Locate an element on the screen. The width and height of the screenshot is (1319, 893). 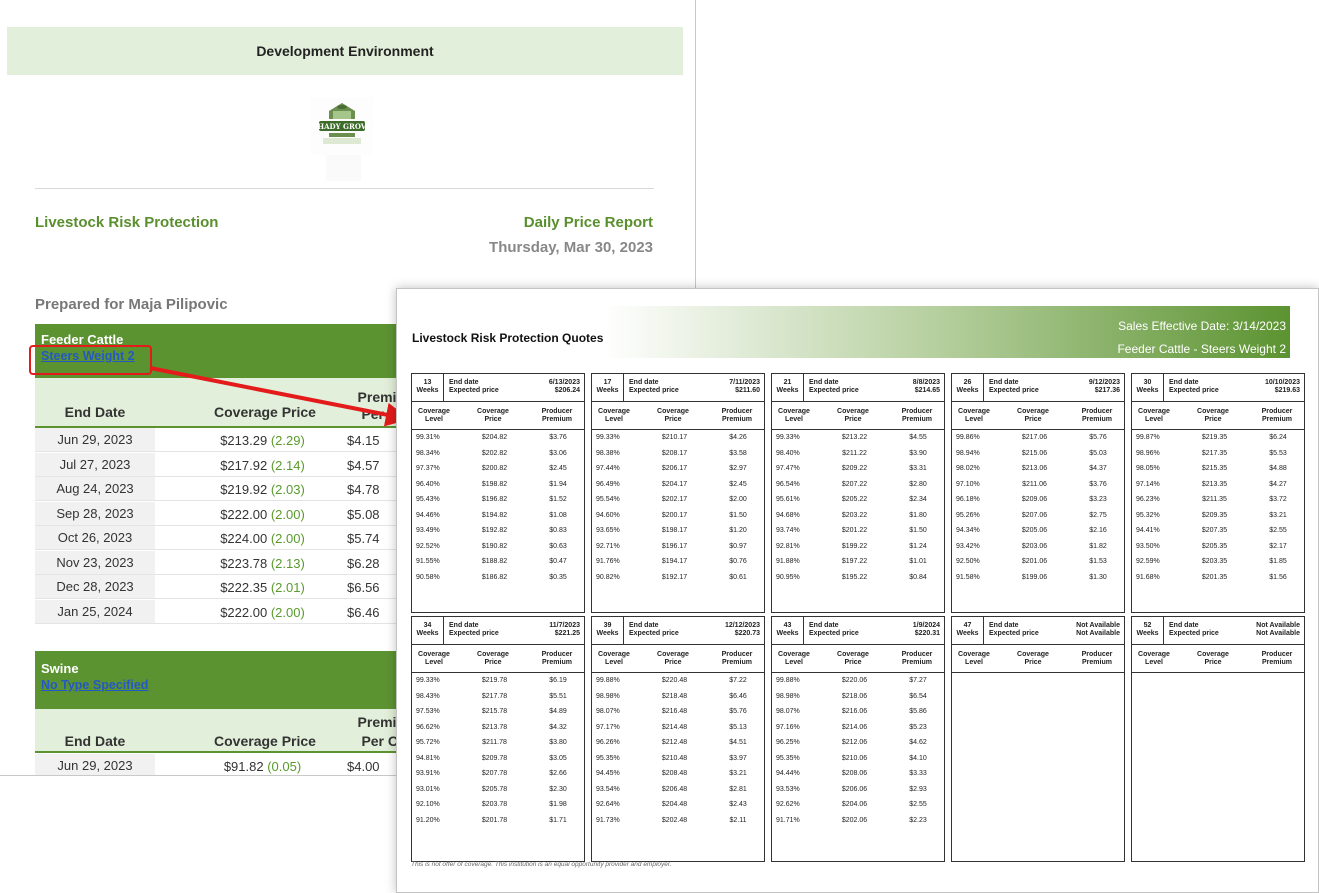
premium-cell: $4.00 is located at coordinates (363, 766).